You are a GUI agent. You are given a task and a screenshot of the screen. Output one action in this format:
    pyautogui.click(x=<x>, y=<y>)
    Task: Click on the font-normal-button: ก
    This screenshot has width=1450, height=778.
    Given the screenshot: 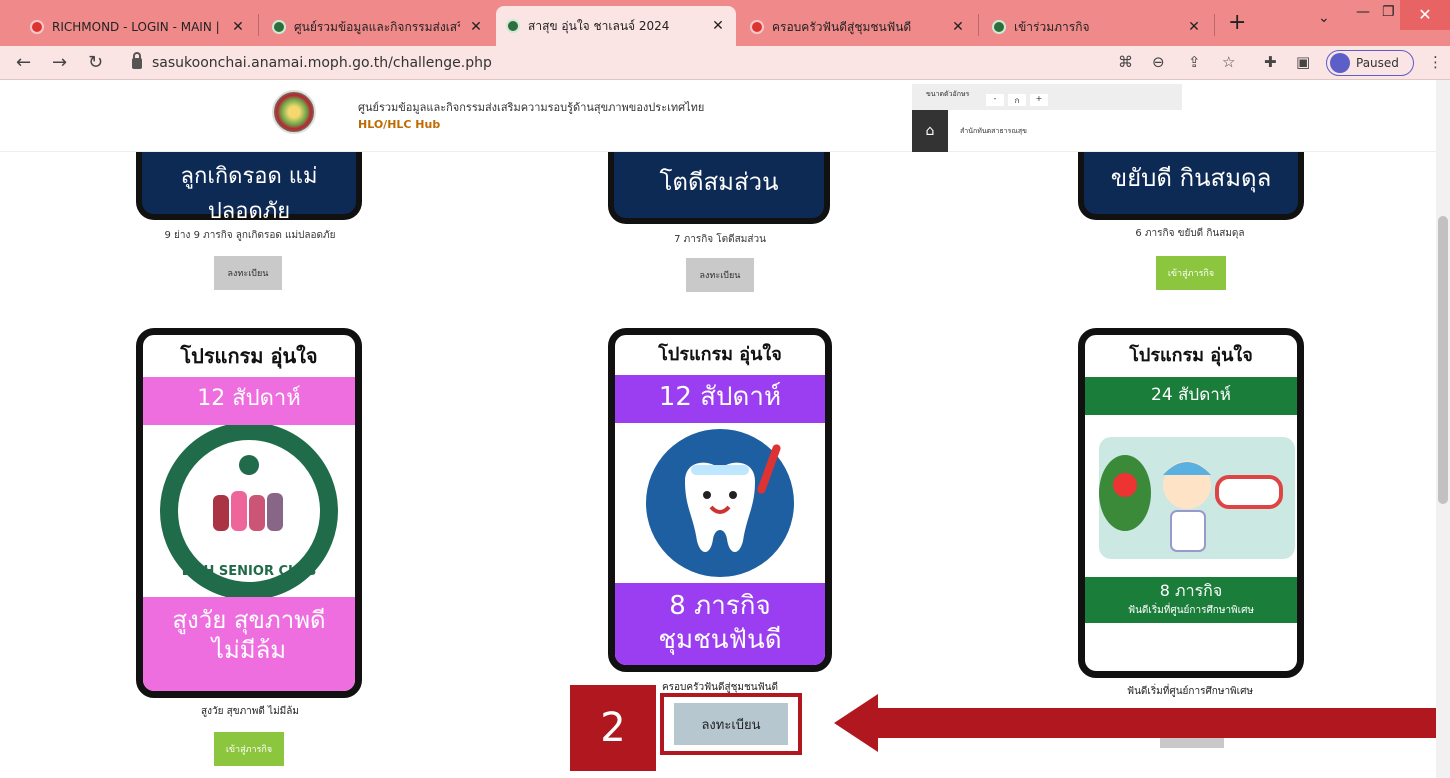 What is the action you would take?
    pyautogui.click(x=1017, y=100)
    